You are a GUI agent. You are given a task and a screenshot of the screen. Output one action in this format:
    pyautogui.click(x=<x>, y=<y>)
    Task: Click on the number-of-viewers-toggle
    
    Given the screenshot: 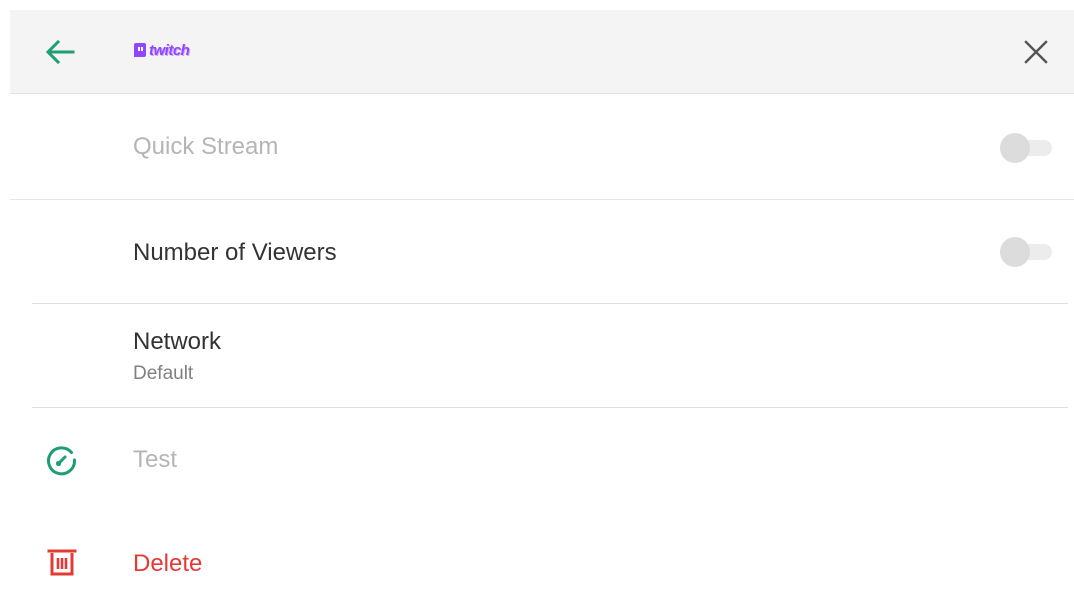 What is the action you would take?
    pyautogui.click(x=1028, y=252)
    